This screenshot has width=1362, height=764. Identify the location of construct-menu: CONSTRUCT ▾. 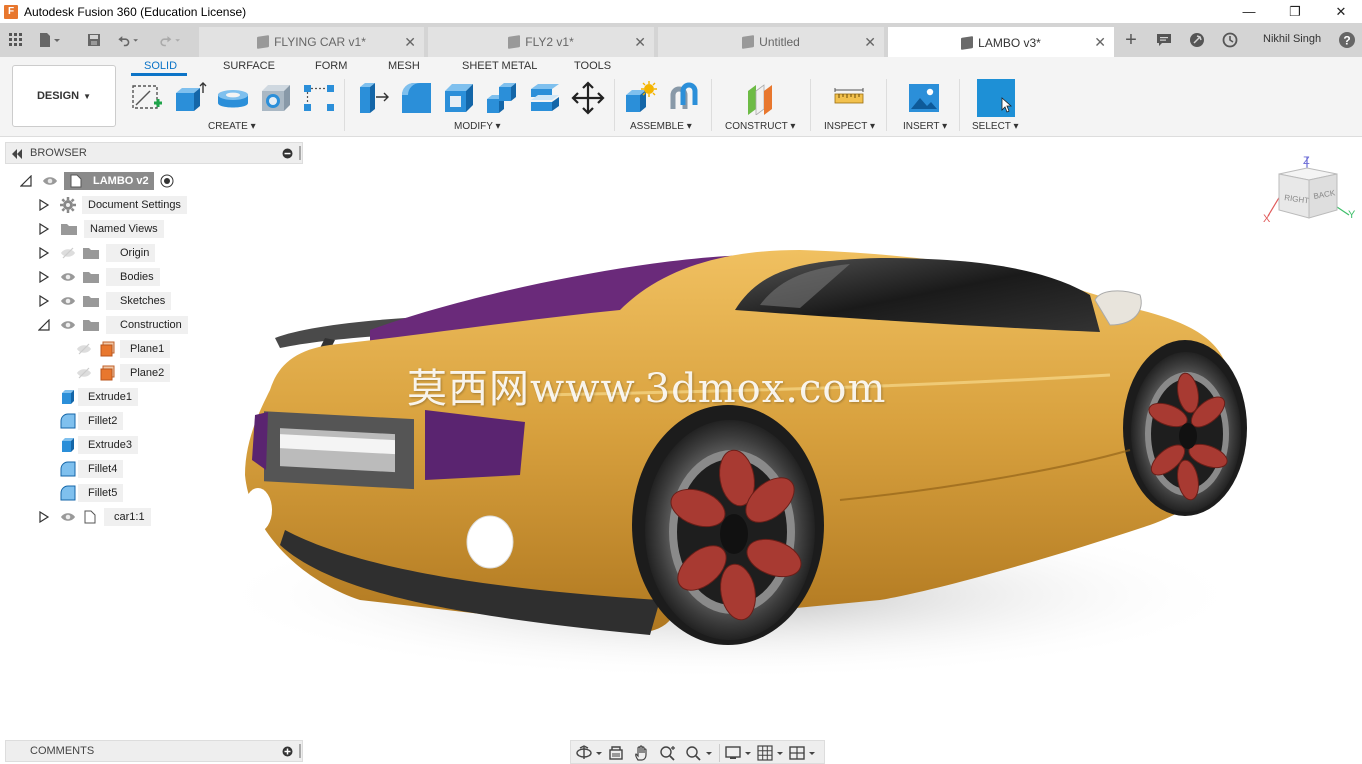
(760, 126).